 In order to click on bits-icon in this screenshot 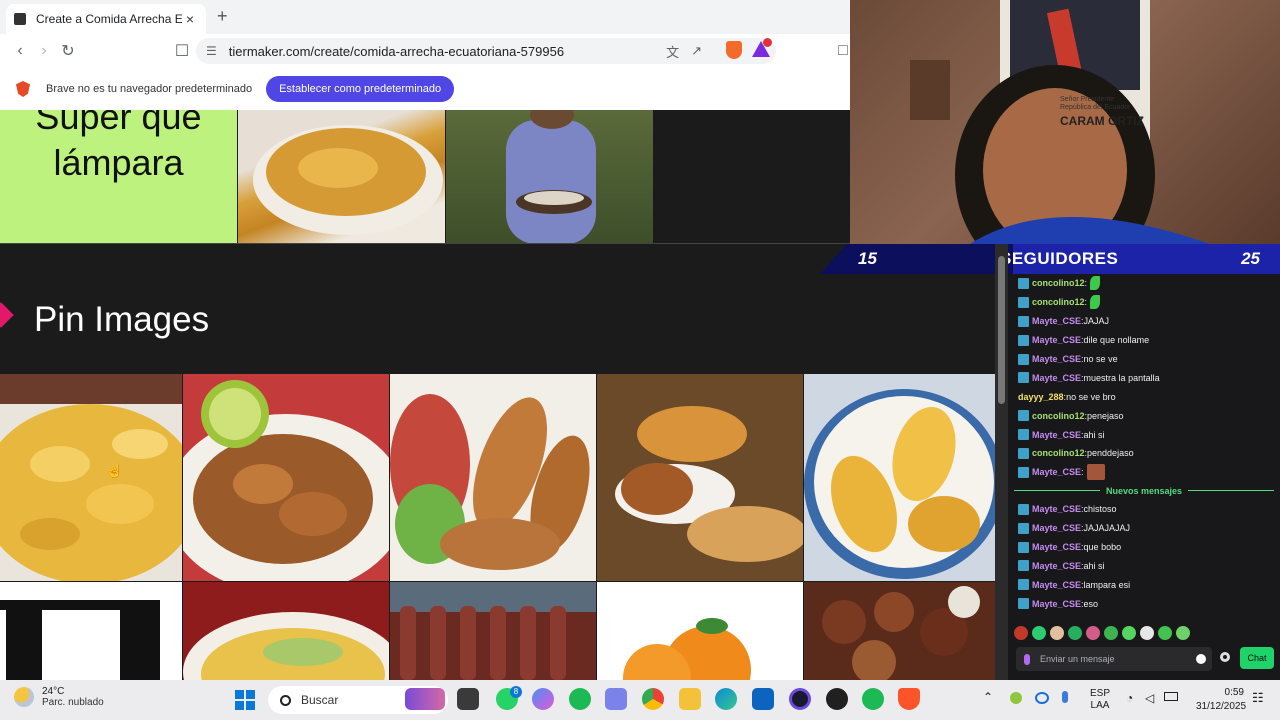, I will do `click(1027, 659)`.